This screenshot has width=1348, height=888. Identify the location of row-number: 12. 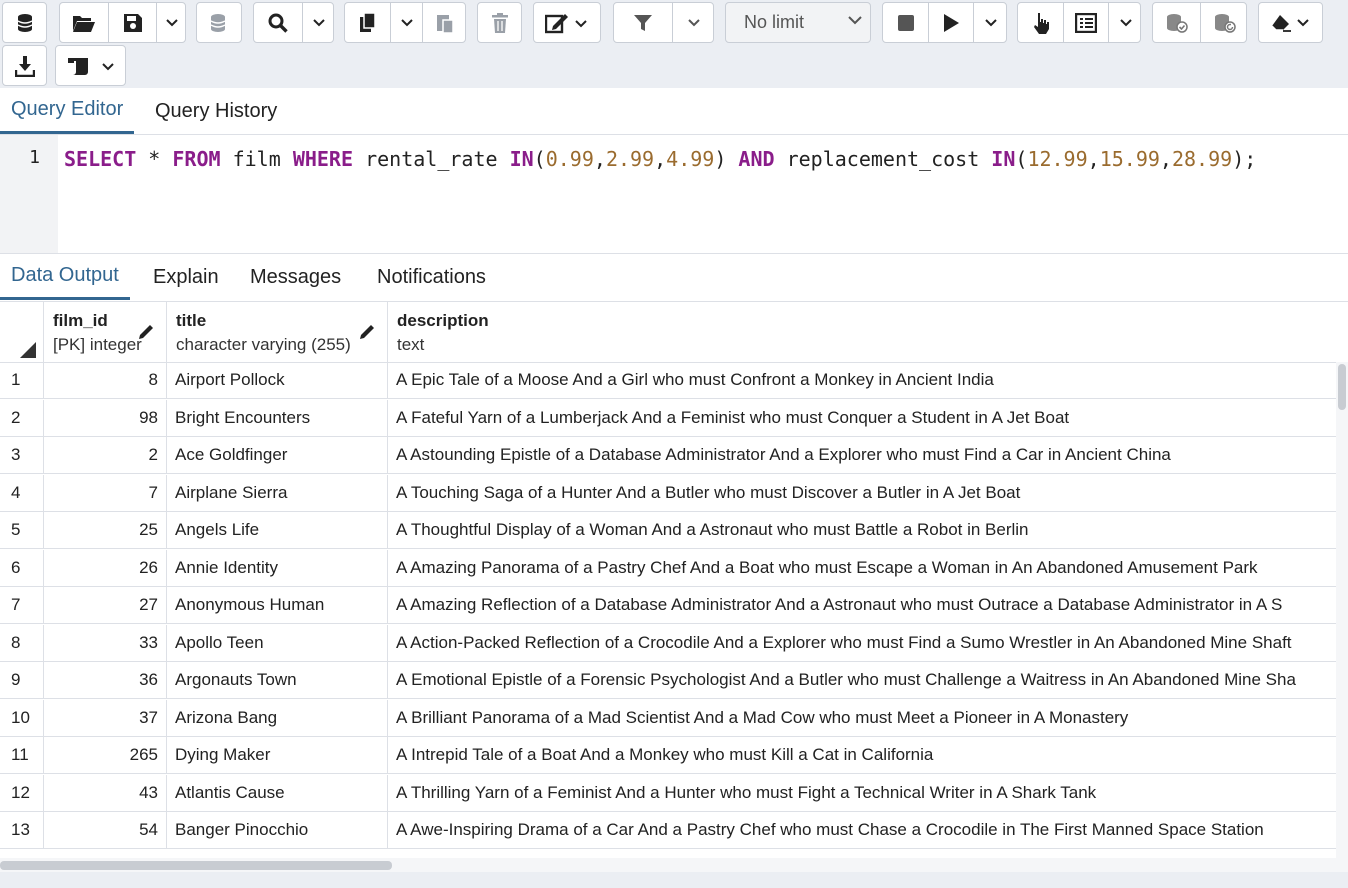
(22, 792).